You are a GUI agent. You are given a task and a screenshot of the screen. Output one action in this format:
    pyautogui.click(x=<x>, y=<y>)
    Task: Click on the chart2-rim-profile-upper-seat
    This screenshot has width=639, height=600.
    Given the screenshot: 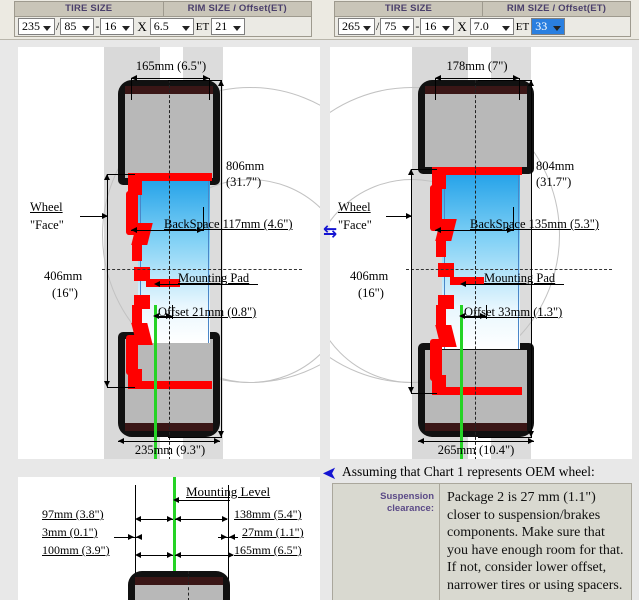 What is the action you would take?
    pyautogui.click(x=441, y=248)
    